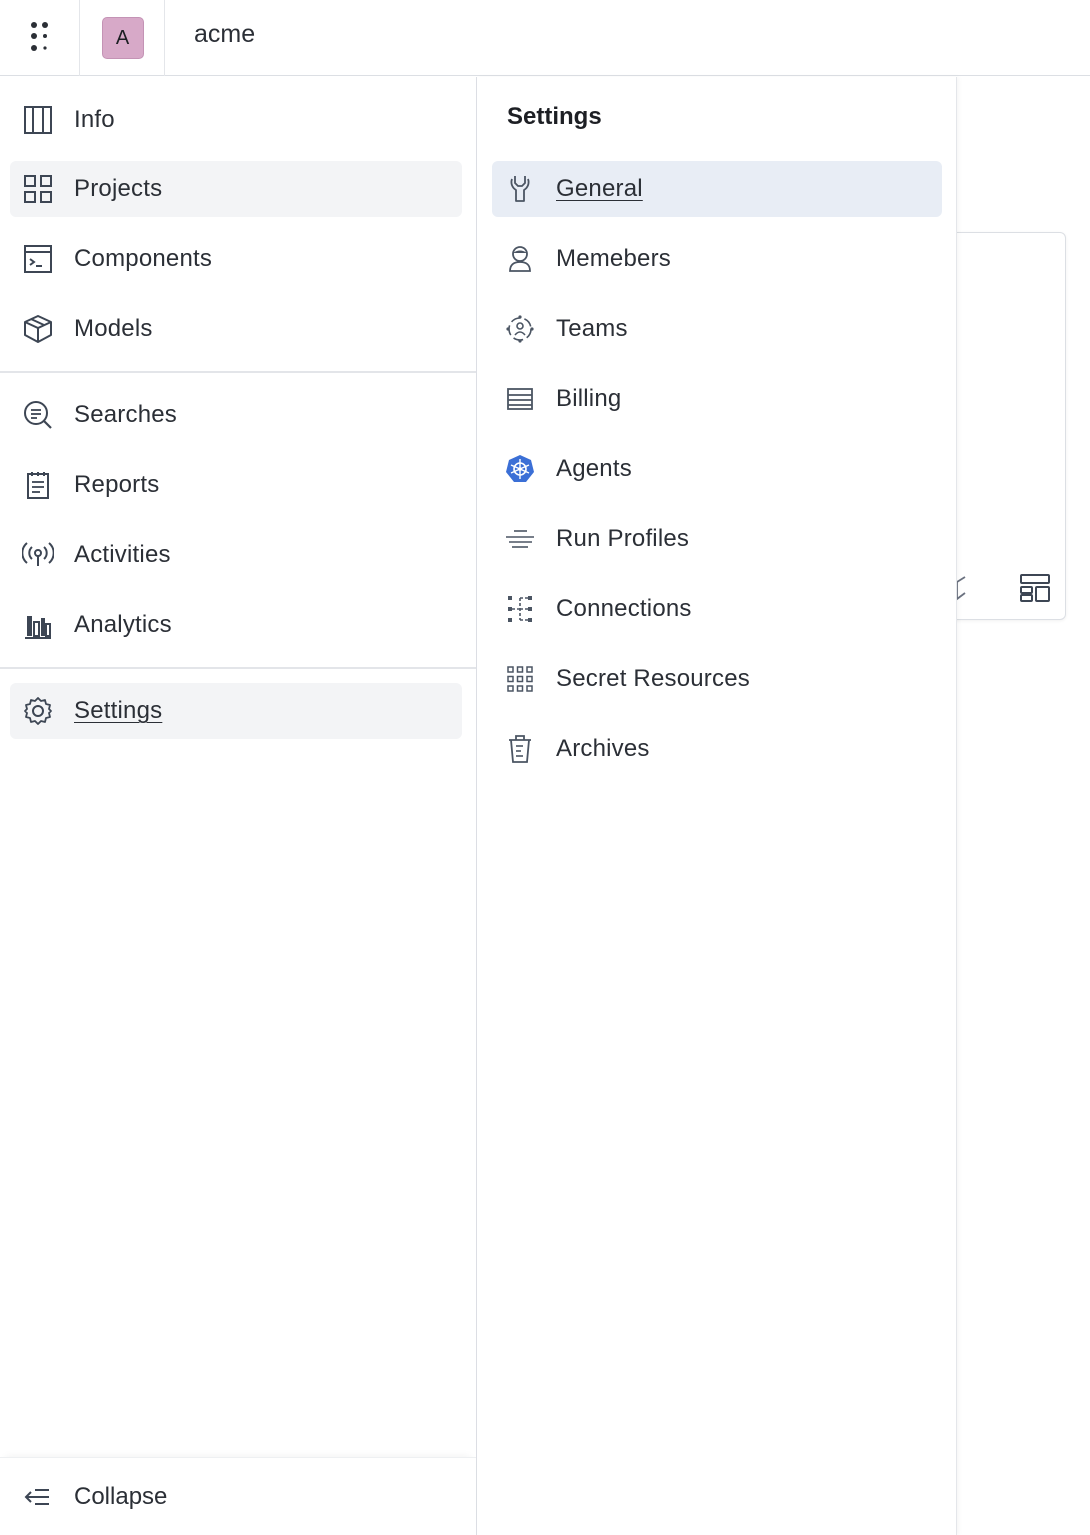 This screenshot has height=1535, width=1090. What do you see at coordinates (38, 259) in the screenshot?
I see `terminal-window-icon` at bounding box center [38, 259].